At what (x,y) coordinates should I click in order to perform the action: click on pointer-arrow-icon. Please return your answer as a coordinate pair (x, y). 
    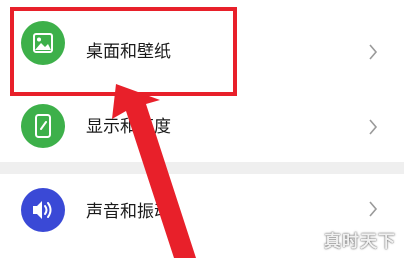
    Looking at the image, I should click on (154, 171).